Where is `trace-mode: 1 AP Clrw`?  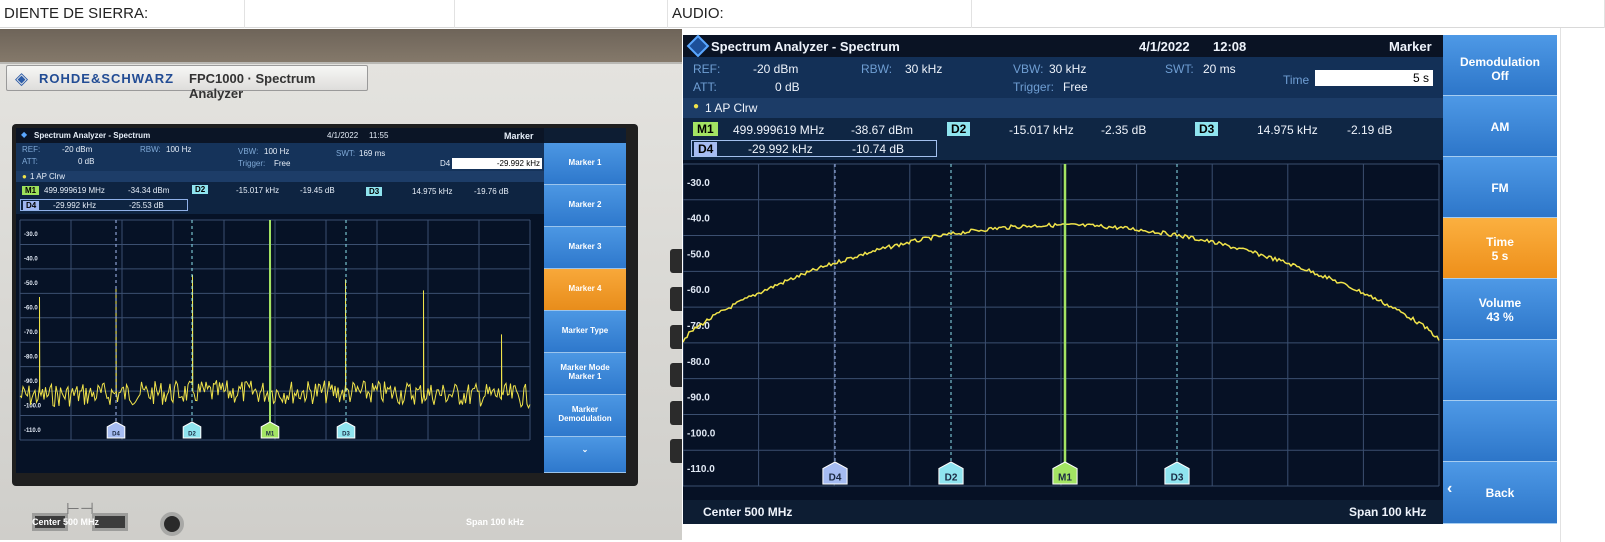
trace-mode: 1 AP Clrw is located at coordinates (731, 108).